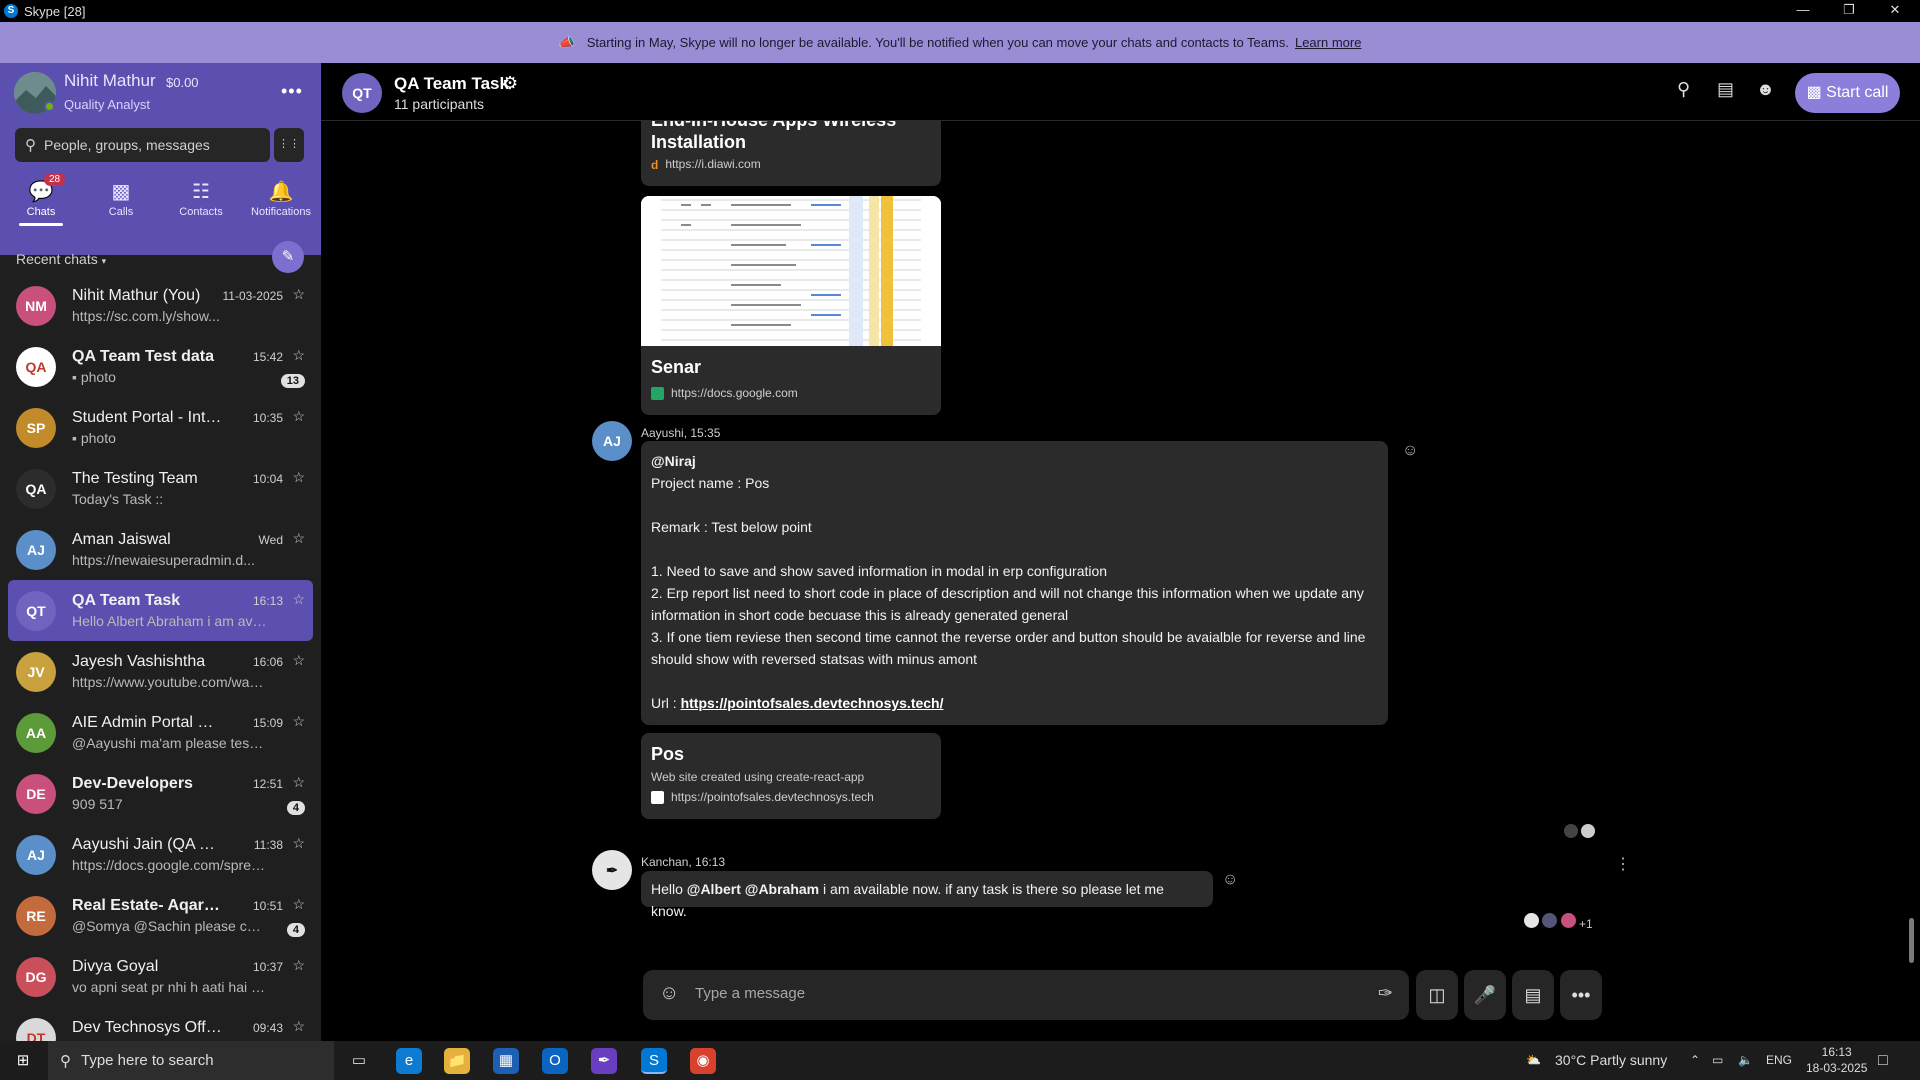 This screenshot has width=1920, height=1080. Describe the element at coordinates (451, 84) in the screenshot. I see `conversation-title: QA Team Task` at that location.